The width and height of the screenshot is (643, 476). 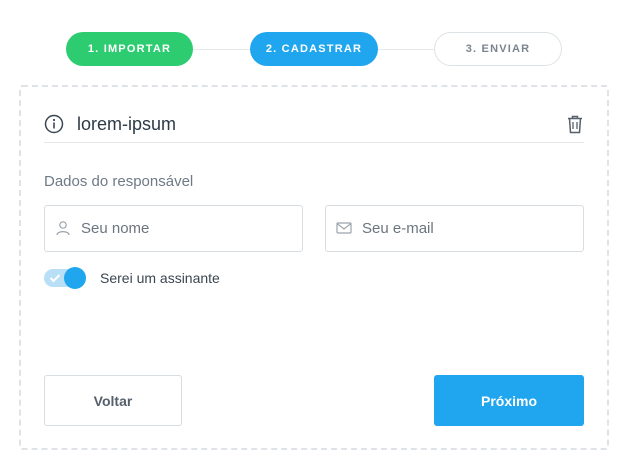 I want to click on step-label: 1. IMPORTAR, so click(x=129, y=49).